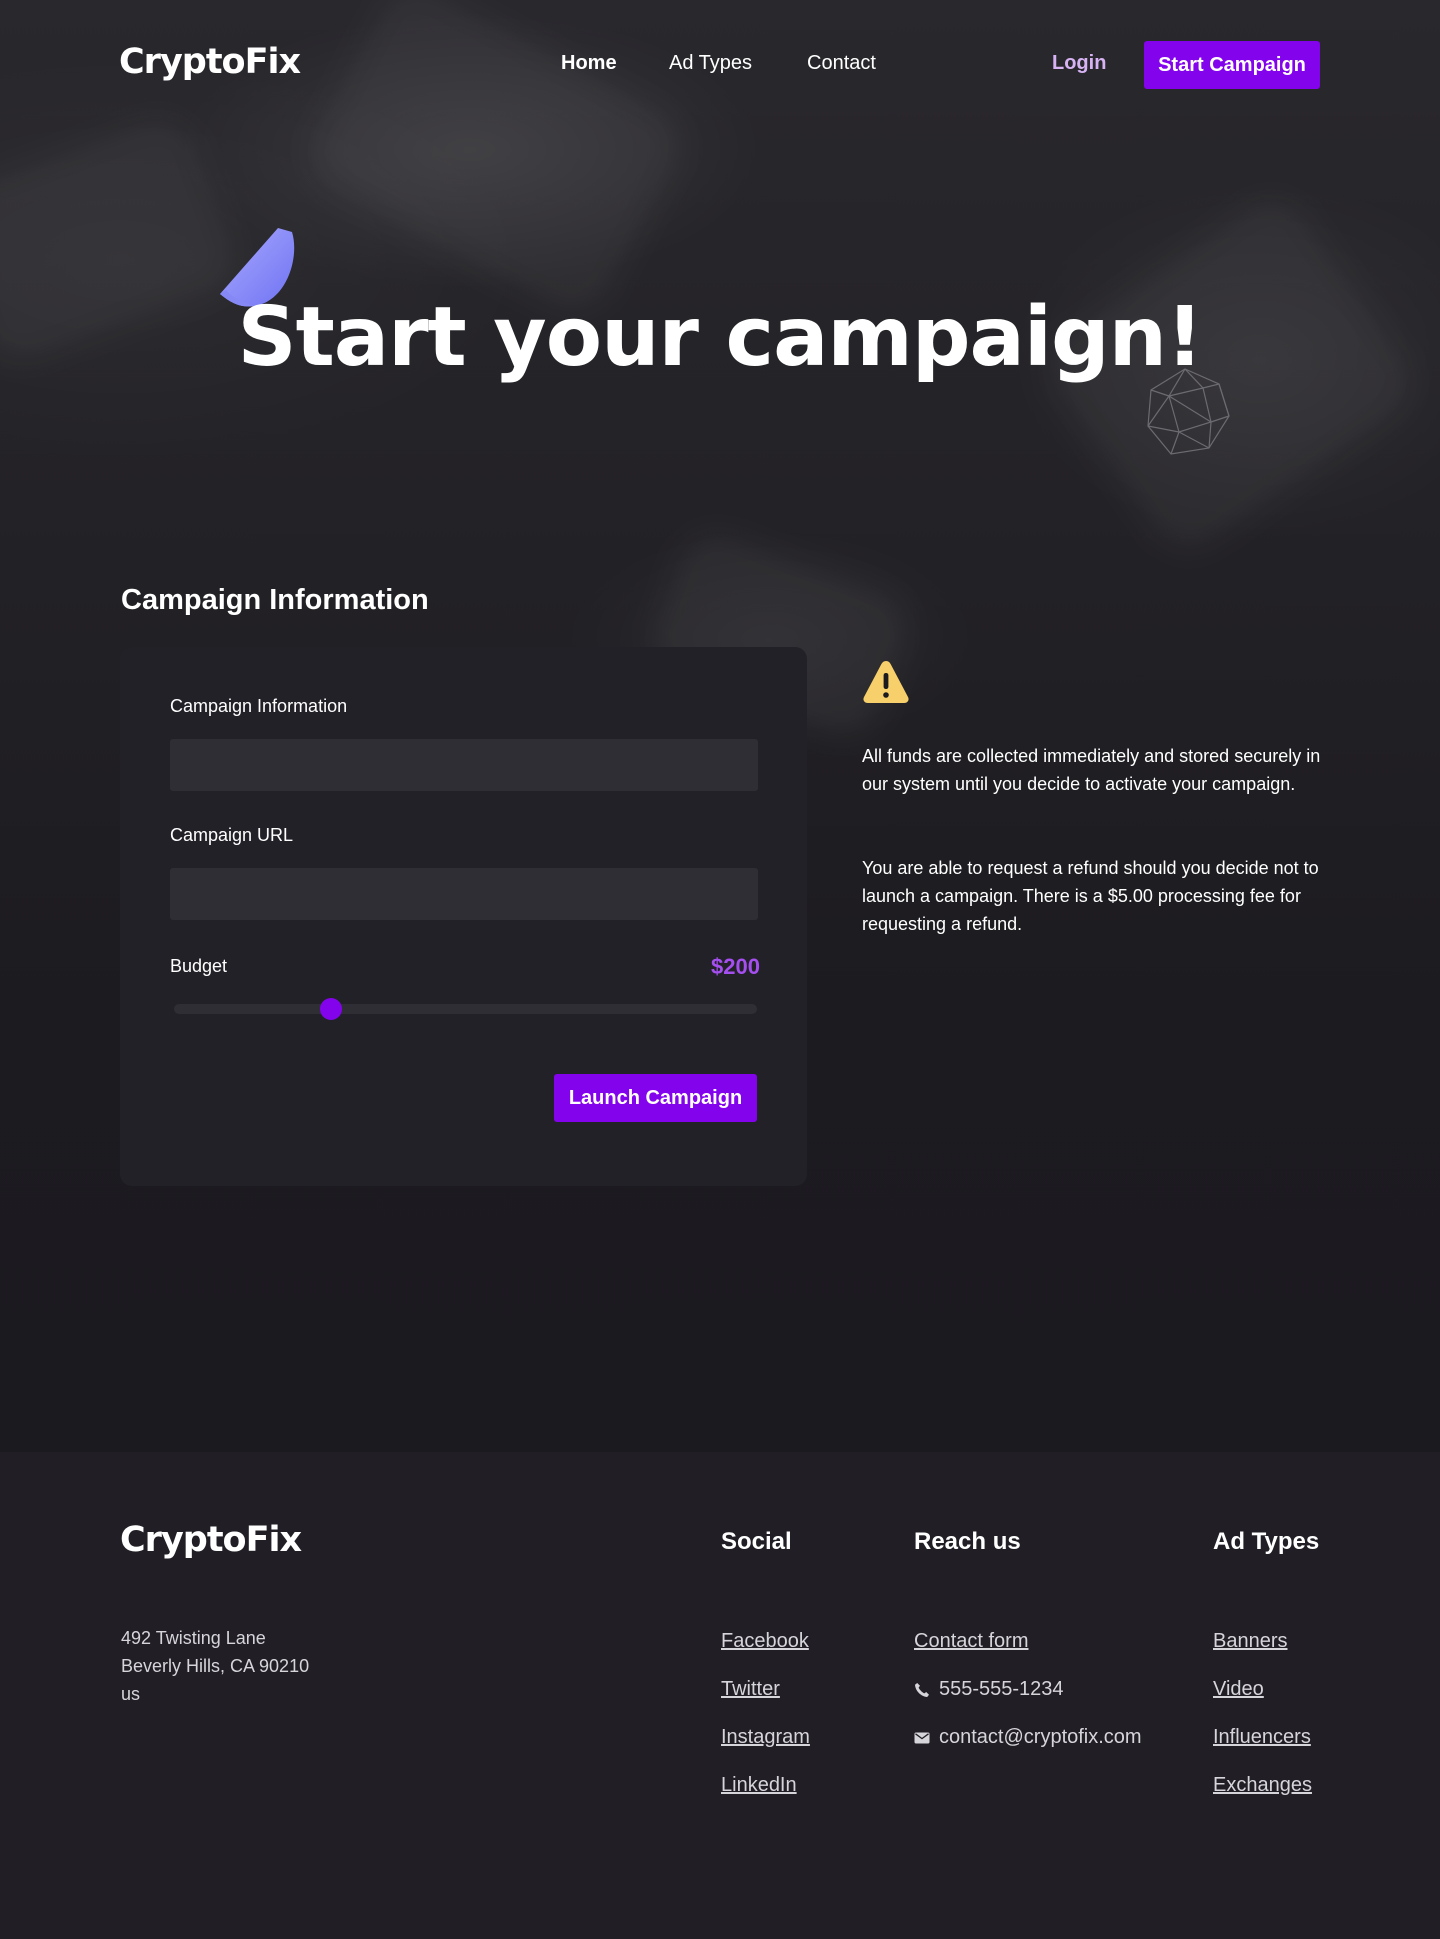 The width and height of the screenshot is (1440, 1939). Describe the element at coordinates (193, 1638) in the screenshot. I see `address-line: 492 Twisting Lane` at that location.